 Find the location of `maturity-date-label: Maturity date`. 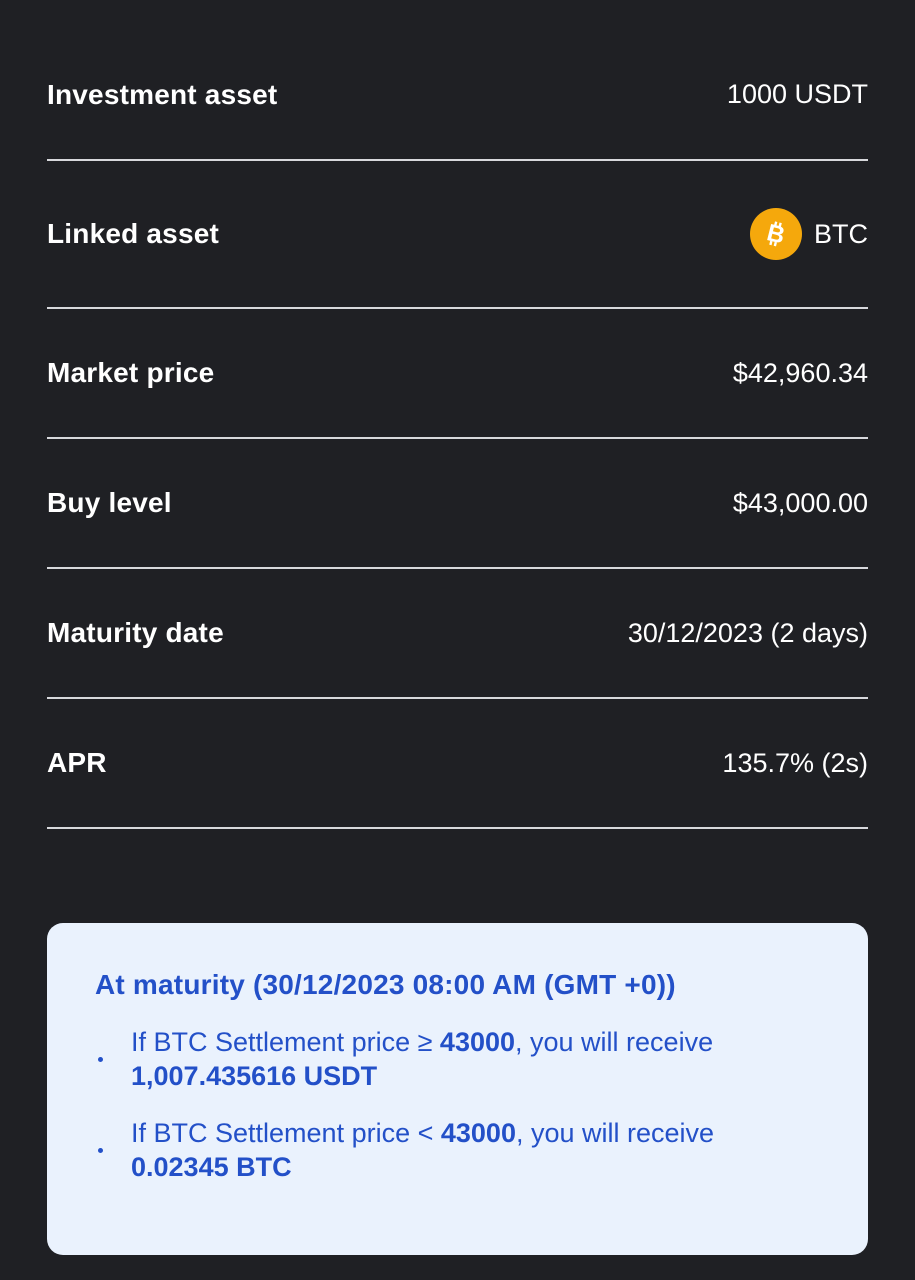

maturity-date-label: Maturity date is located at coordinates (135, 632).